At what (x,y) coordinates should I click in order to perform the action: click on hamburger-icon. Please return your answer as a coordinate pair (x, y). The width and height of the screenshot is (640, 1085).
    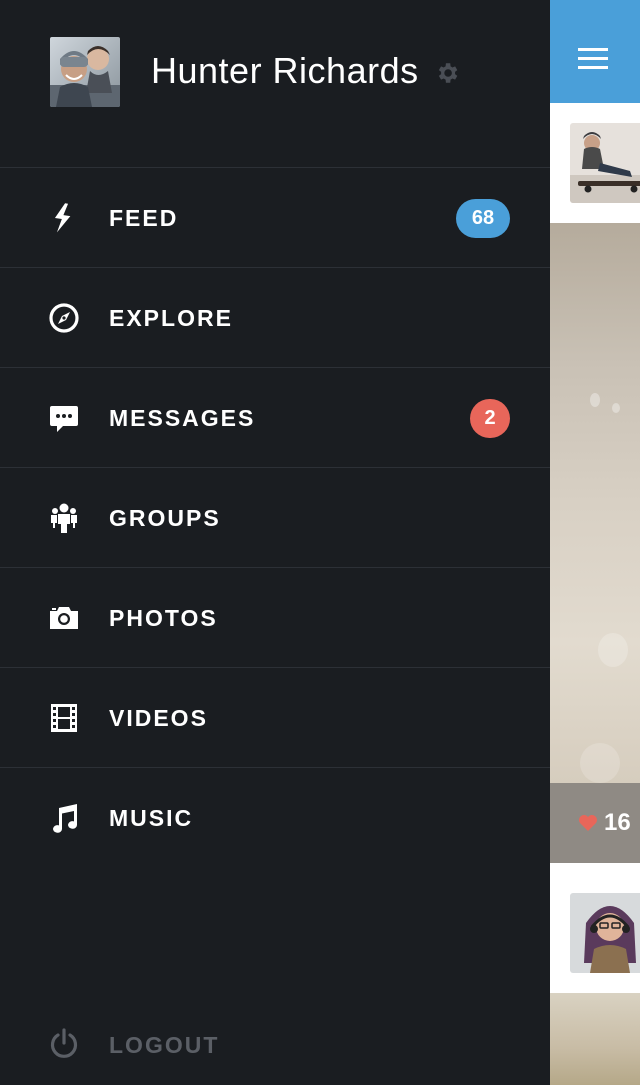
    Looking at the image, I should click on (594, 60).